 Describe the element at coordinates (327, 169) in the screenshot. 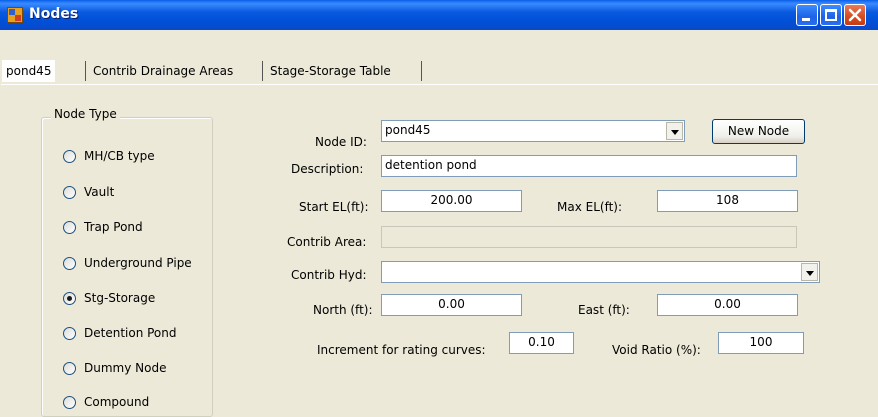

I see `description-label: Description:` at that location.